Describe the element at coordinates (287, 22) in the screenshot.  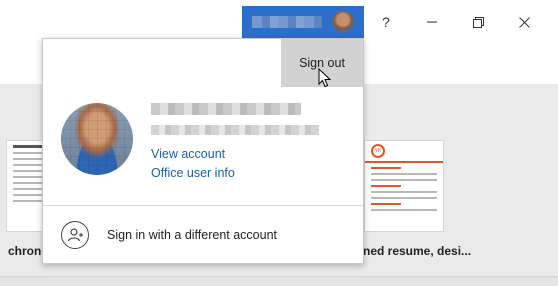
I see `account-name-redacted` at that location.